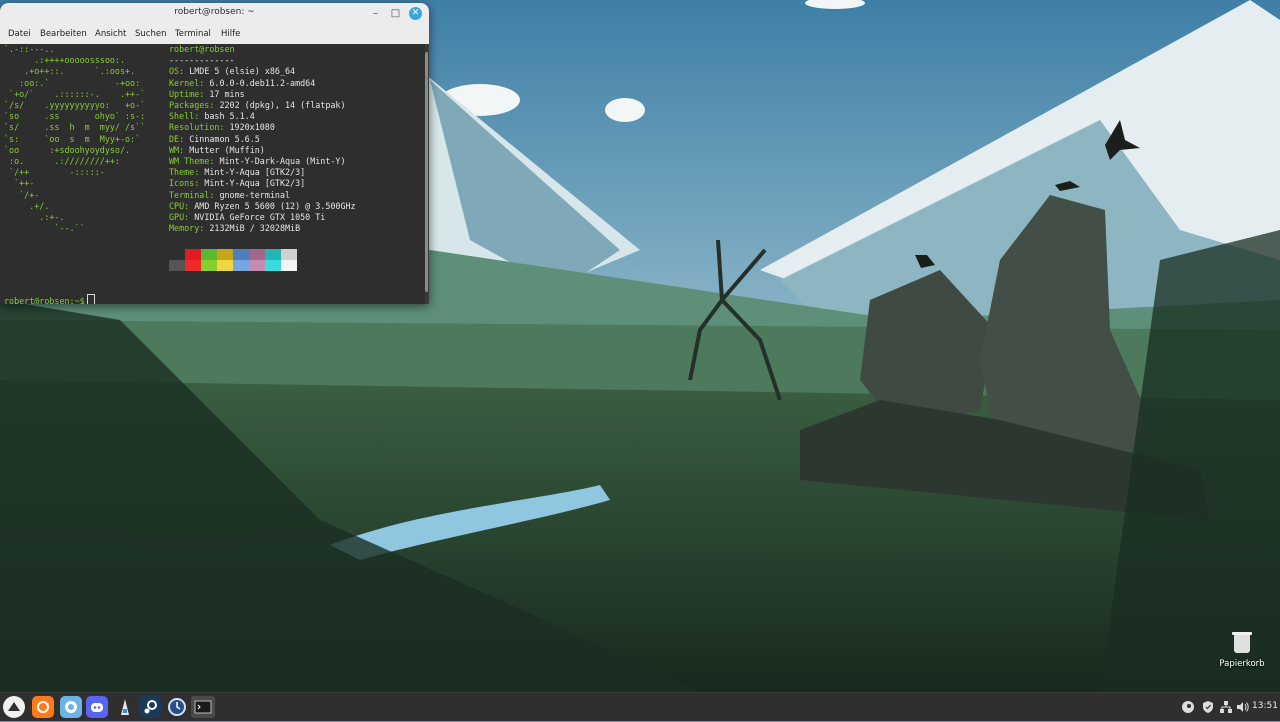  What do you see at coordinates (110, 34) in the screenshot?
I see `menu-ansicht: Ansicht` at bounding box center [110, 34].